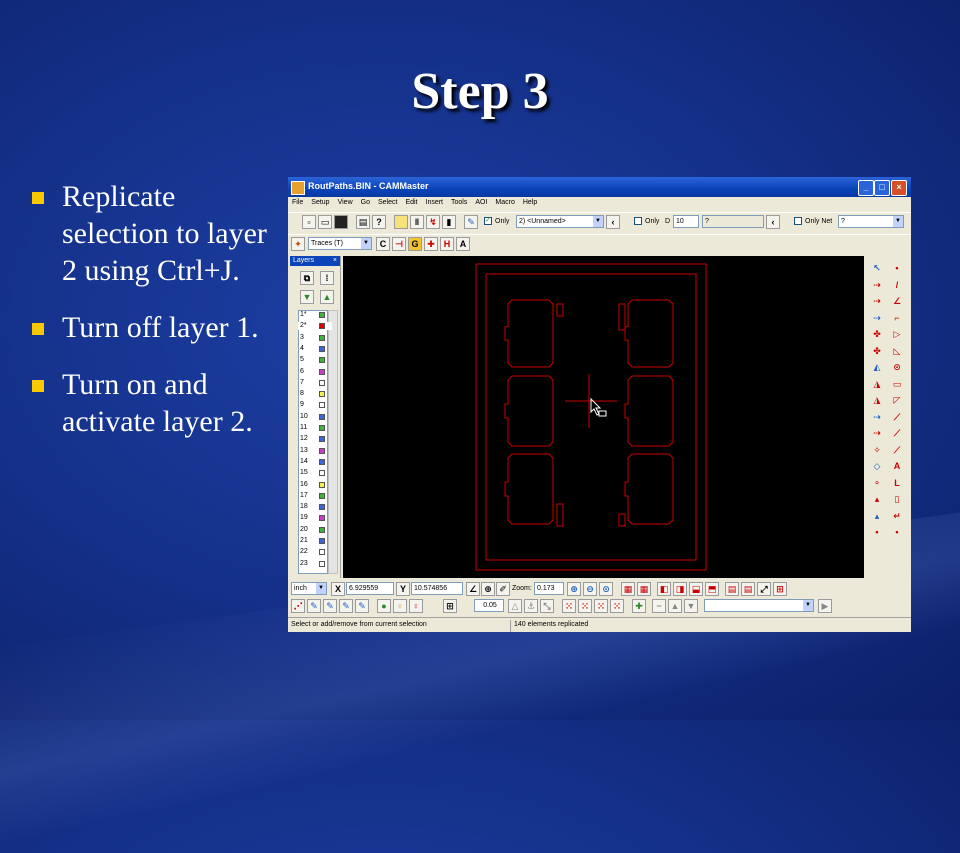 The image size is (960, 853). I want to click on layer-row: 9, so click(315, 405).